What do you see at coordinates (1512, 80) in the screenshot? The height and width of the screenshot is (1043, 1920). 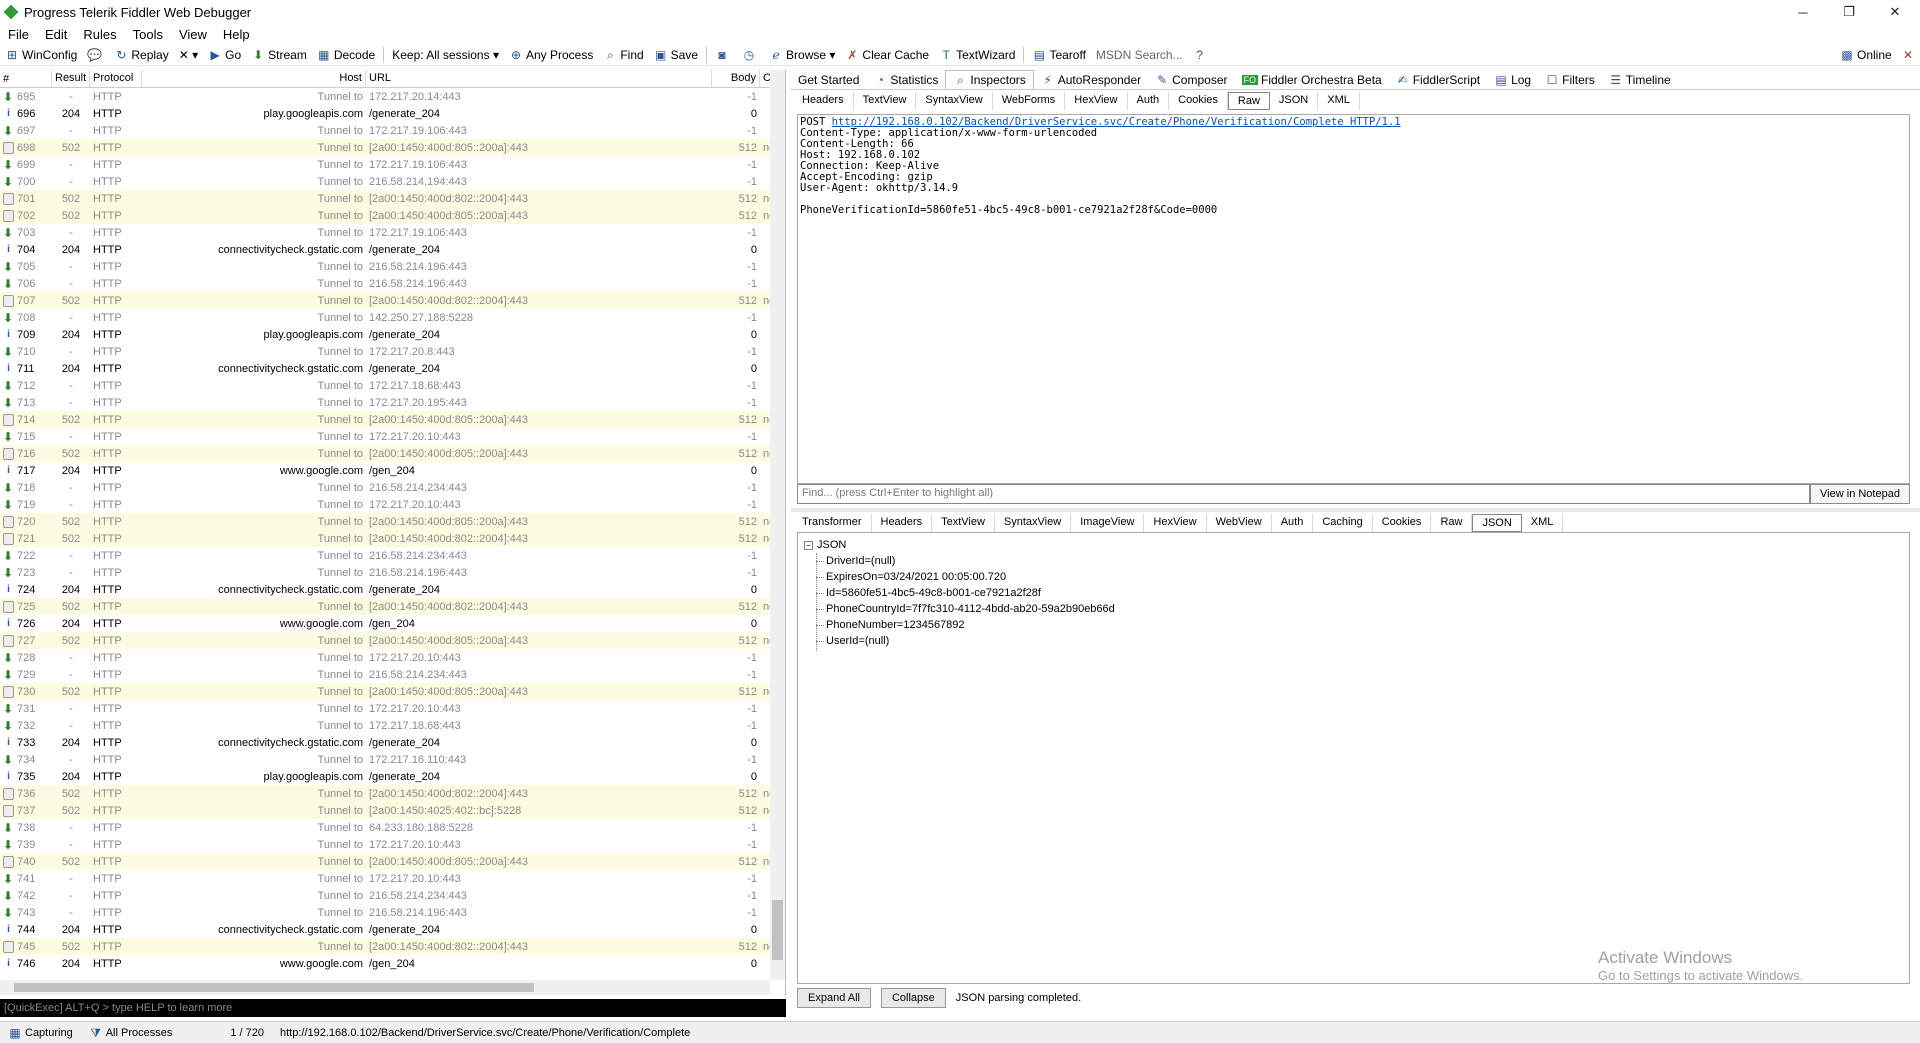 I see `tab-log: ▤ Log` at bounding box center [1512, 80].